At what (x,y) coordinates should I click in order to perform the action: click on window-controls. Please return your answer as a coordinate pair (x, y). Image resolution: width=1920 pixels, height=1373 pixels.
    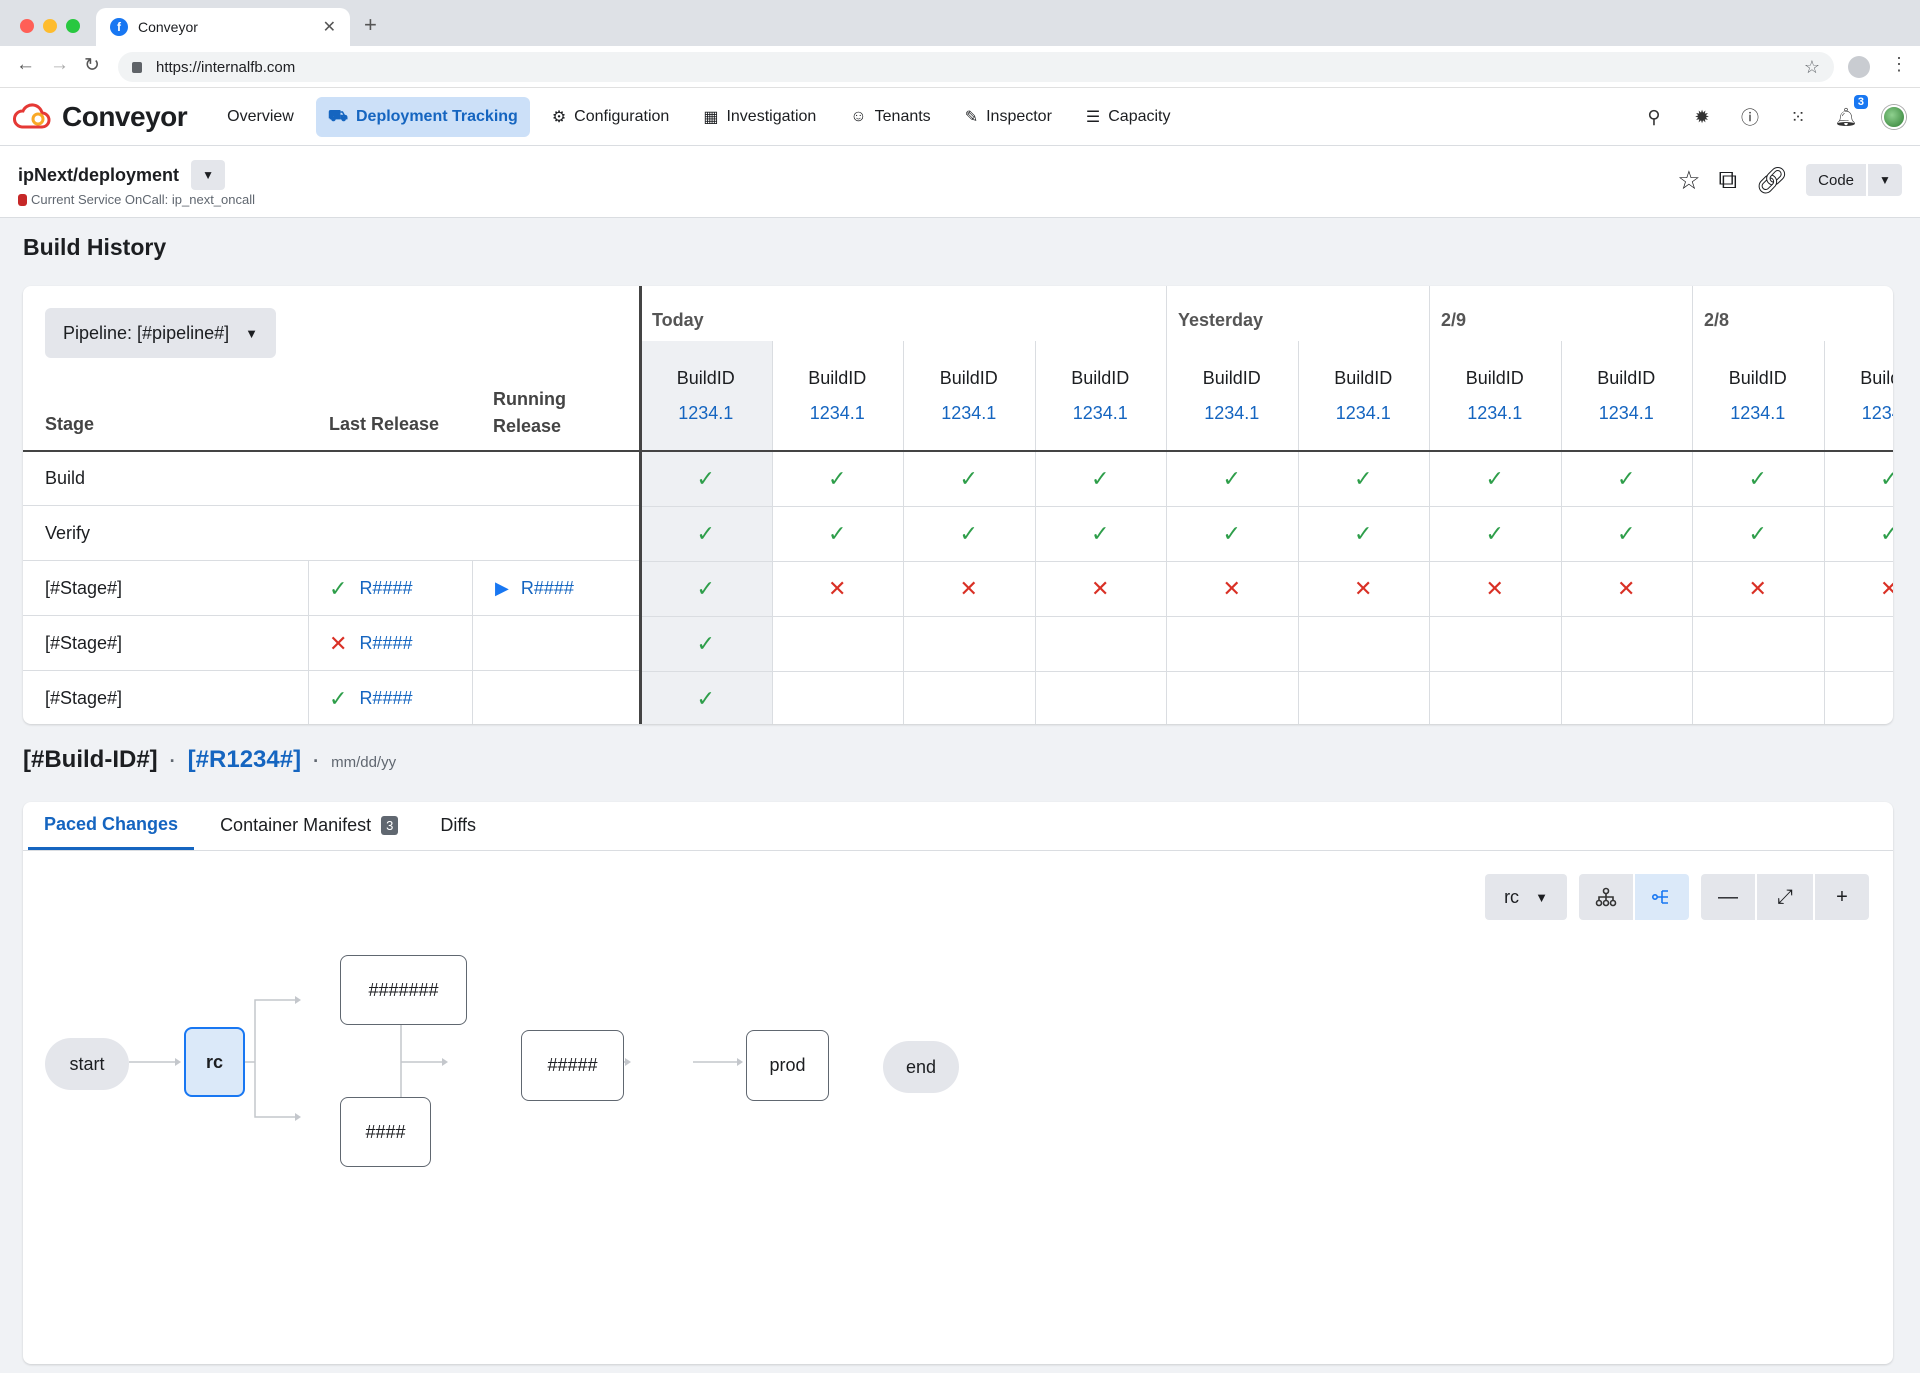
    Looking at the image, I should click on (50, 26).